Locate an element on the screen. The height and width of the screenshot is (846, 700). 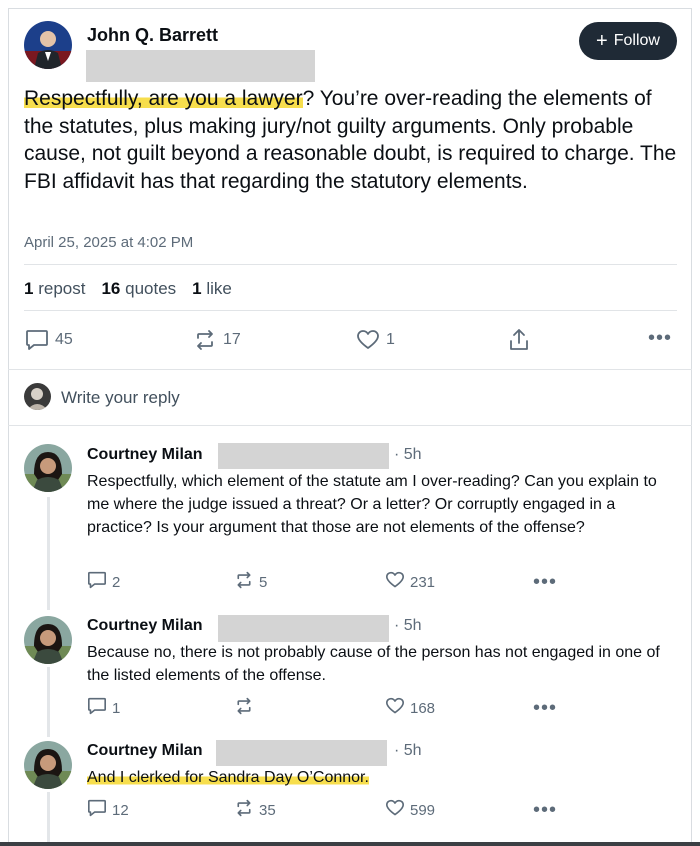
like-button: 168 is located at coordinates (410, 708).